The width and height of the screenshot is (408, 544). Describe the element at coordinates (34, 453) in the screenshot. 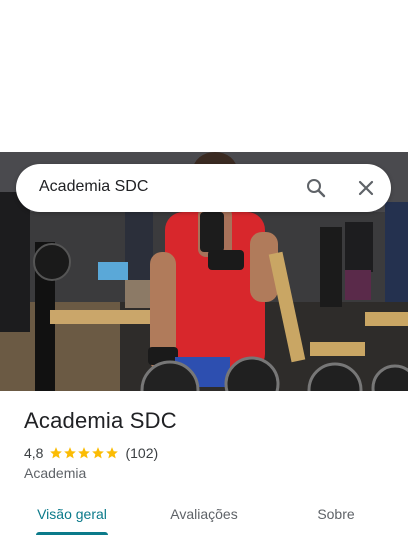

I see `rating-value: 4,8` at that location.